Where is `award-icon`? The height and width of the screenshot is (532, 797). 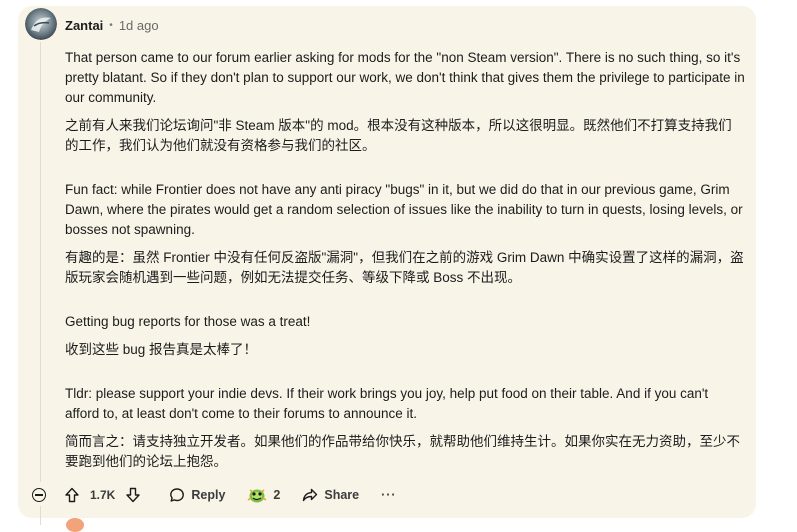 award-icon is located at coordinates (257, 496).